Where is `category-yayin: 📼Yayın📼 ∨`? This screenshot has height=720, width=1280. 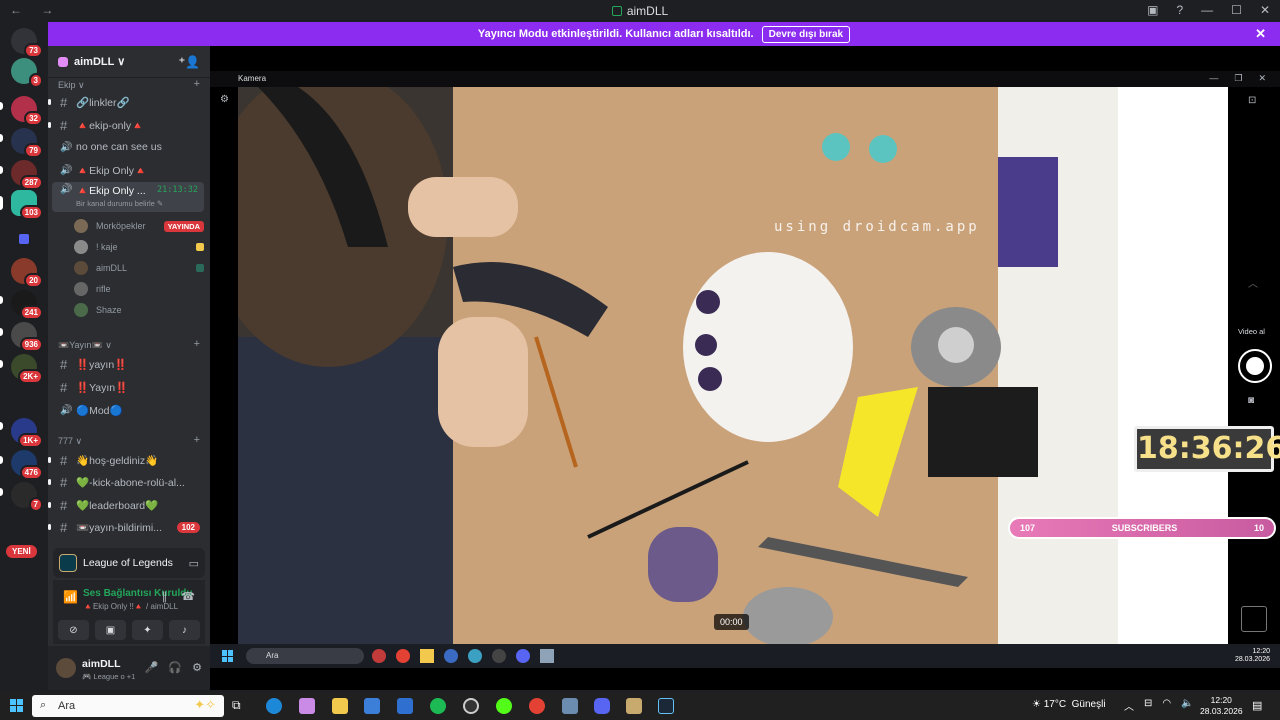 category-yayin: 📼Yayın📼 ∨ is located at coordinates (85, 345).